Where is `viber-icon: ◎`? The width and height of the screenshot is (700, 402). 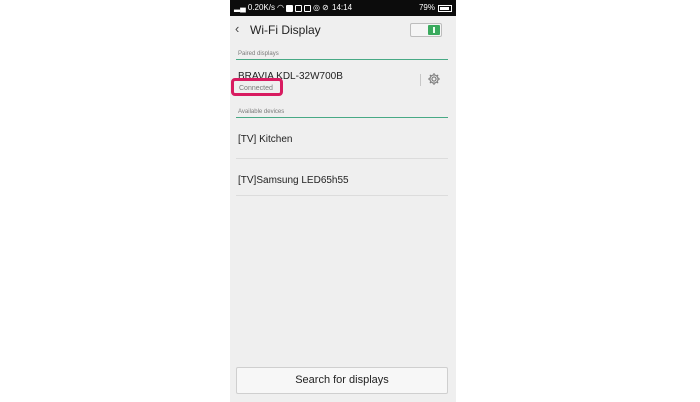
viber-icon: ◎ is located at coordinates (316, 7).